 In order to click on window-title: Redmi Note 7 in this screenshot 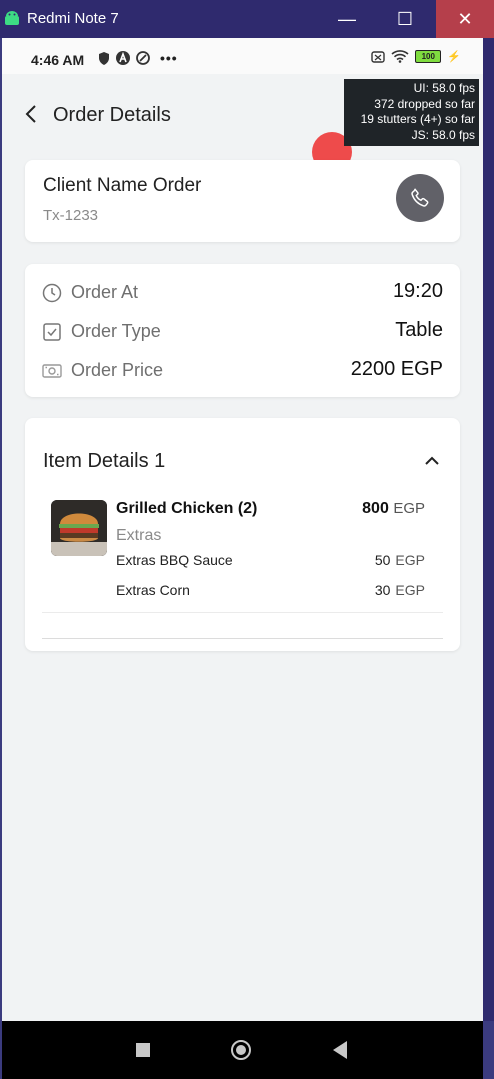, I will do `click(73, 18)`.